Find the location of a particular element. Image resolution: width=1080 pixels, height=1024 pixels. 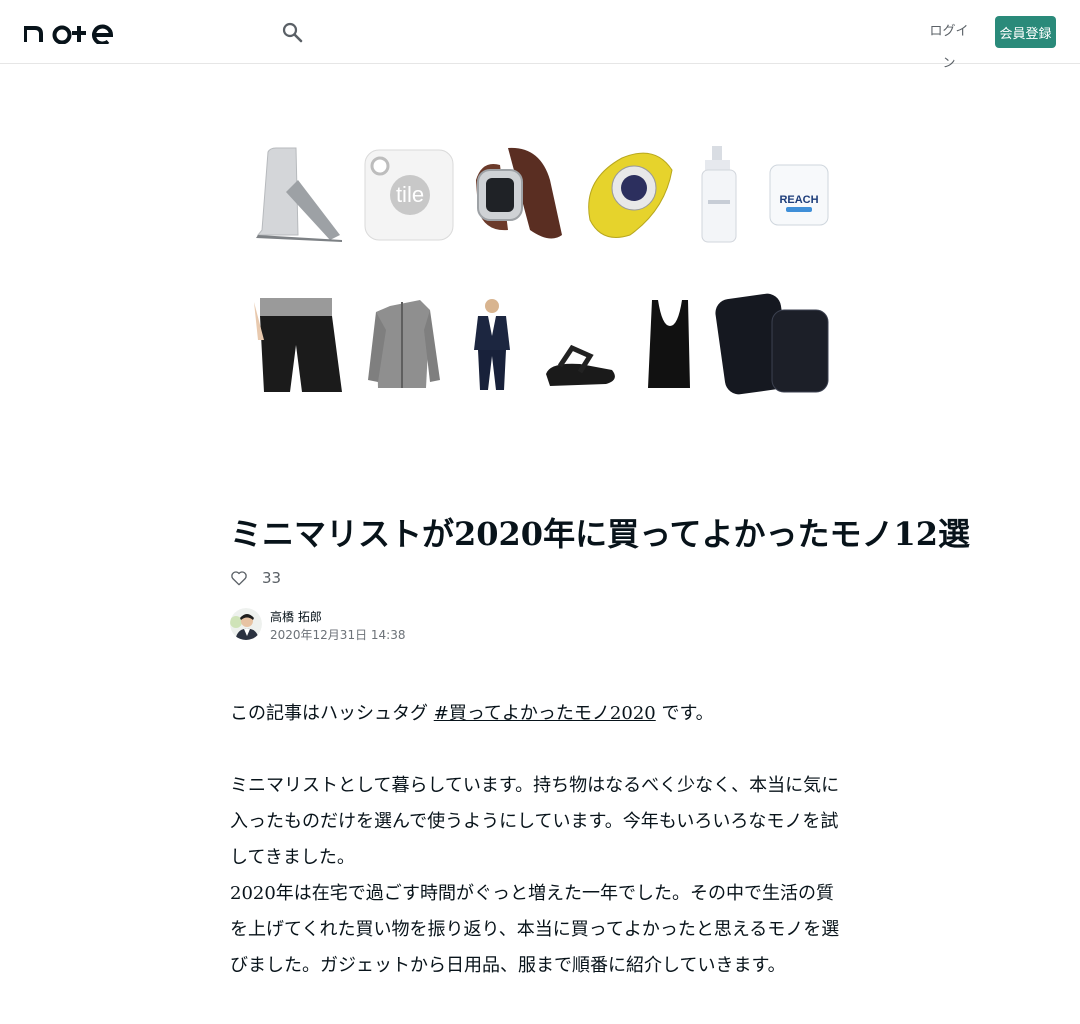

author-name: 高橋 拓郎 is located at coordinates (296, 617).